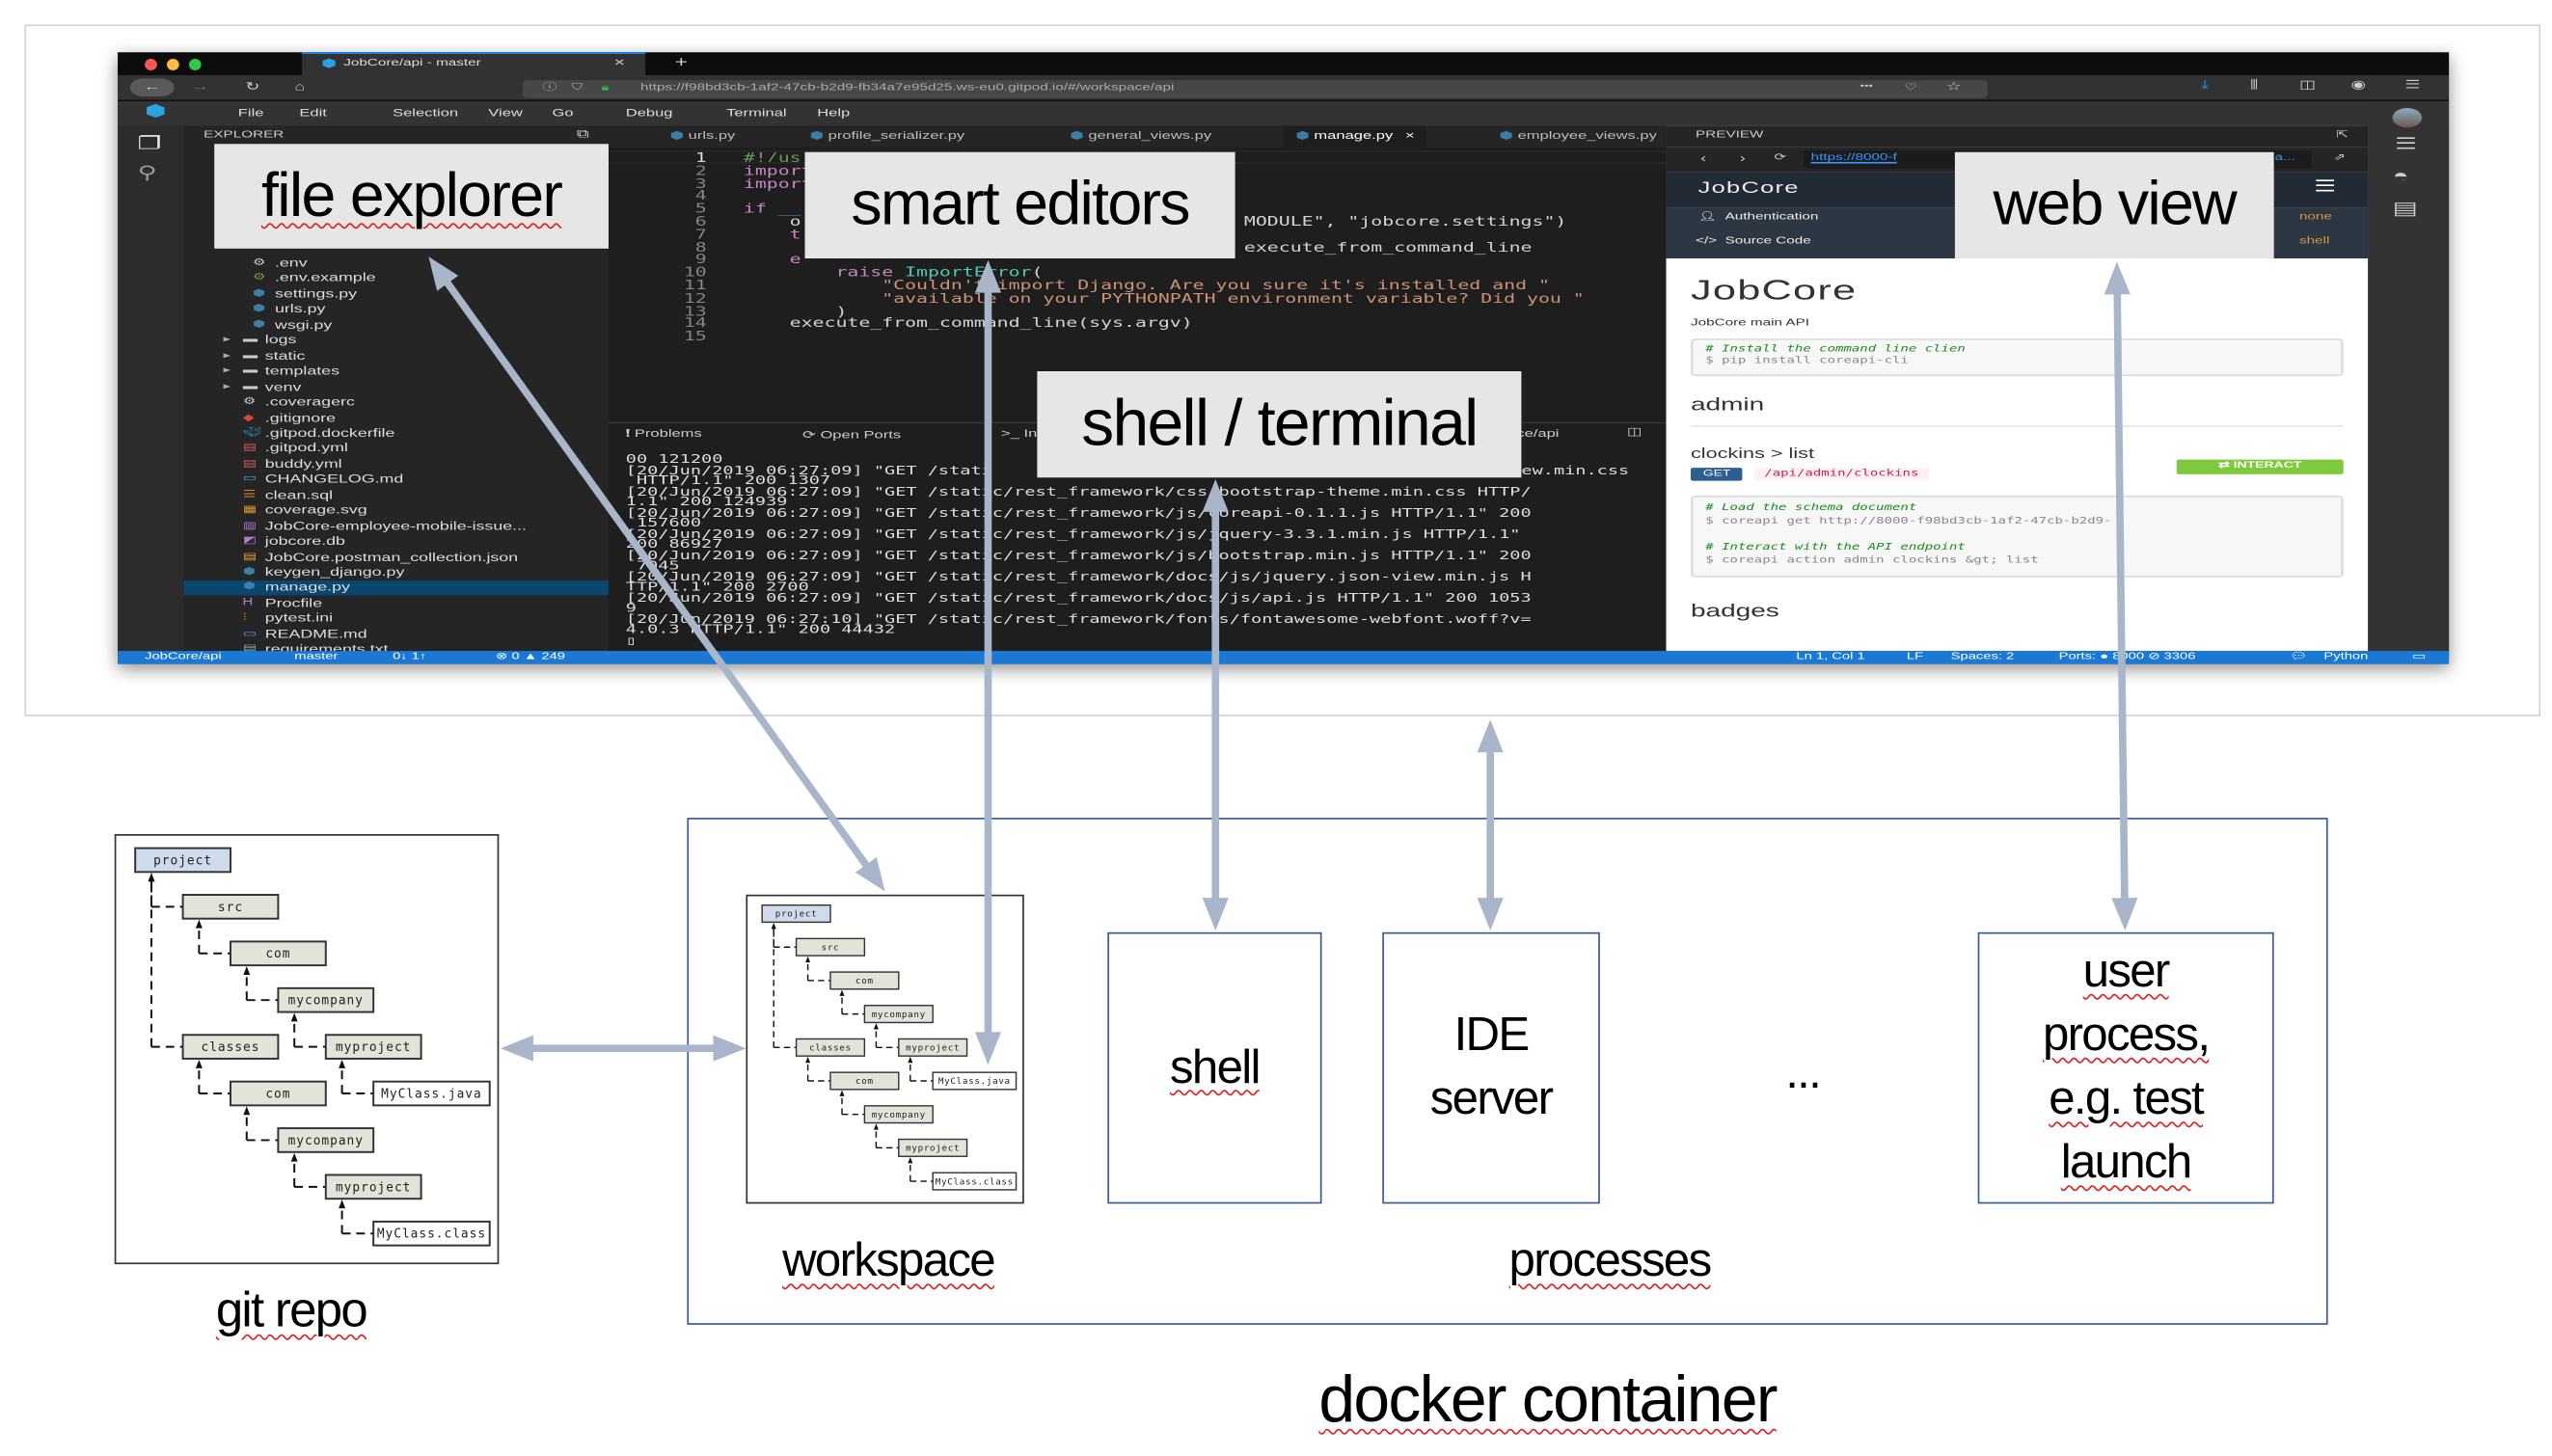 Image resolution: width=2552 pixels, height=1456 pixels. I want to click on feedback-icon: 💬︎, so click(2299, 656).